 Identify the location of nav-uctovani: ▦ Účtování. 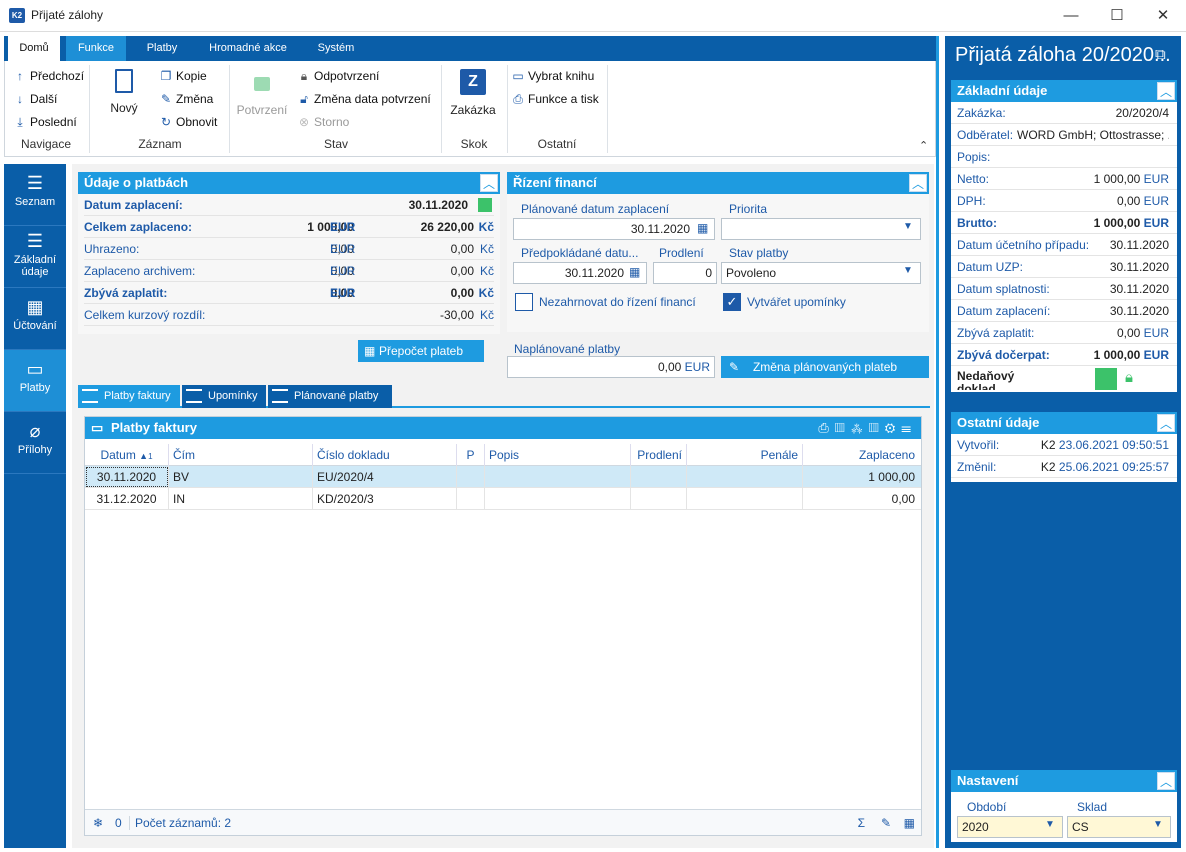
(35, 319).